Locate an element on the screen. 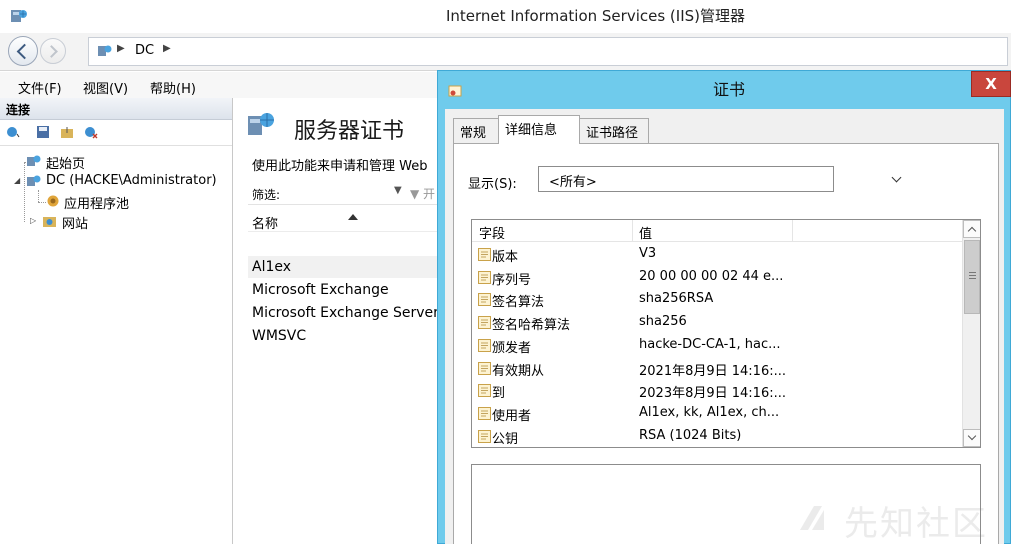 The image size is (1011, 544). show-select-value: <所有> is located at coordinates (573, 182).